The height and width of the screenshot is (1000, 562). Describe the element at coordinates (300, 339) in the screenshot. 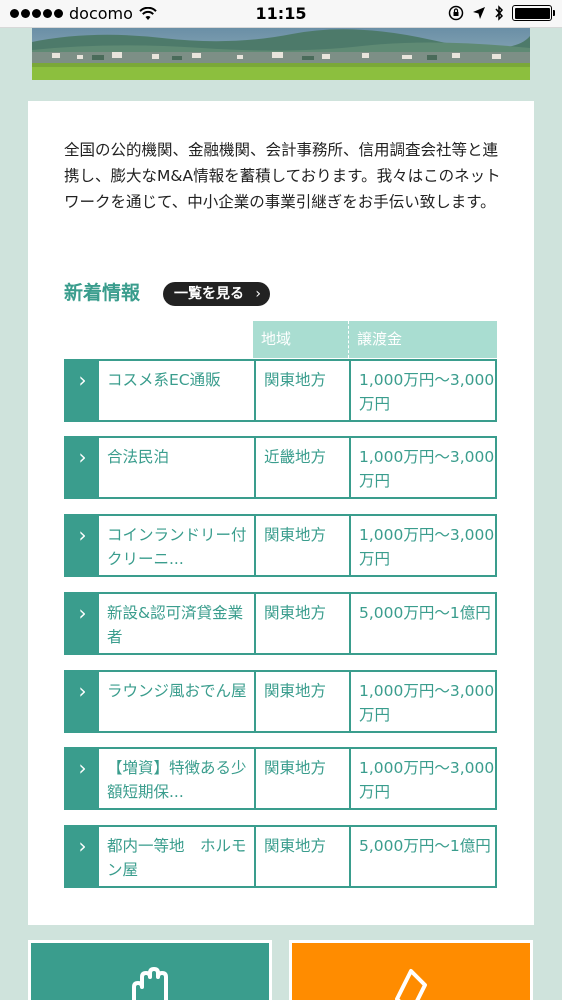

I see `table-header-region: 地域` at that location.